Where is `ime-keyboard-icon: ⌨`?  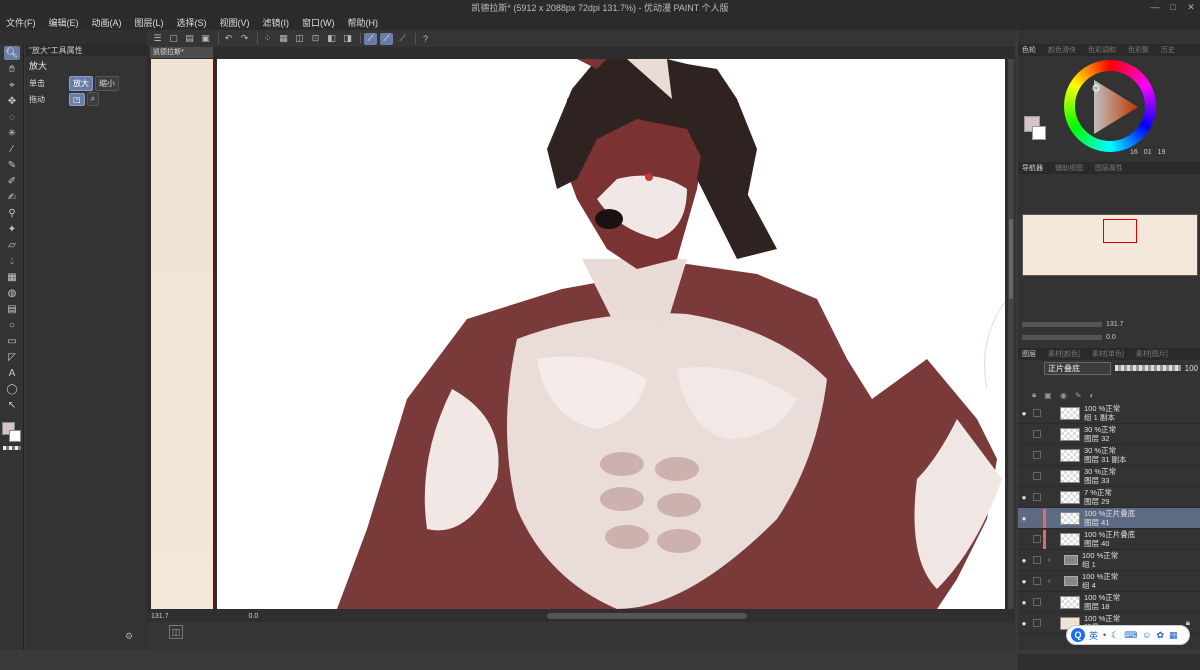
ime-keyboard-icon: ⌨ is located at coordinates (1130, 635).